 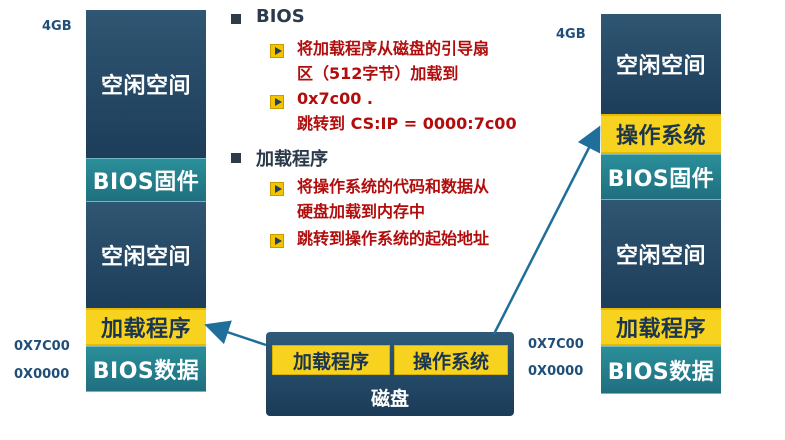 I want to click on arrow-disk-to-loader, so click(x=235, y=333).